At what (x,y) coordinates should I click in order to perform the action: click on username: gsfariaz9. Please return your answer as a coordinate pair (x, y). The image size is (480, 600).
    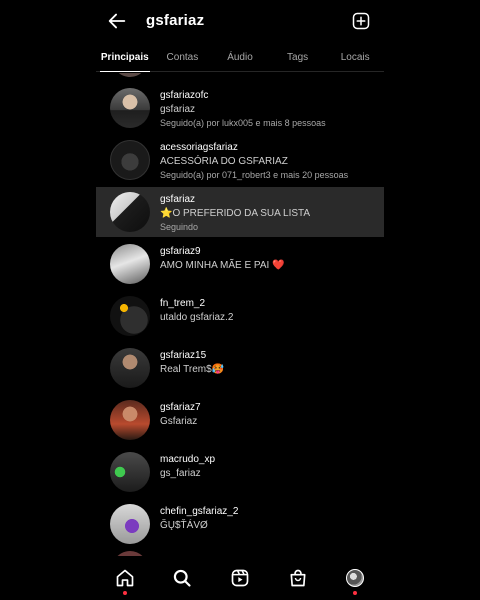
    Looking at the image, I should click on (180, 251).